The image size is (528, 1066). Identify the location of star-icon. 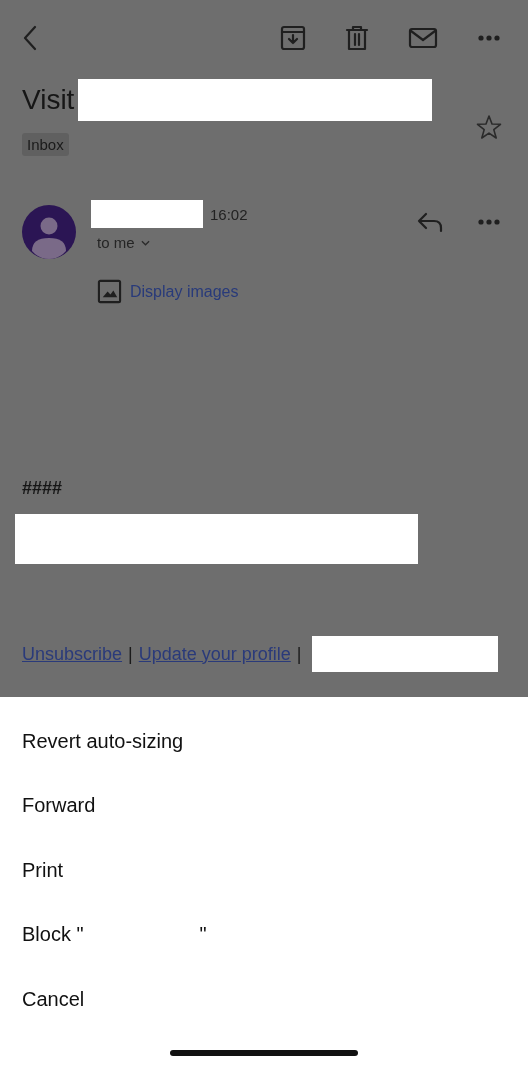
(489, 127).